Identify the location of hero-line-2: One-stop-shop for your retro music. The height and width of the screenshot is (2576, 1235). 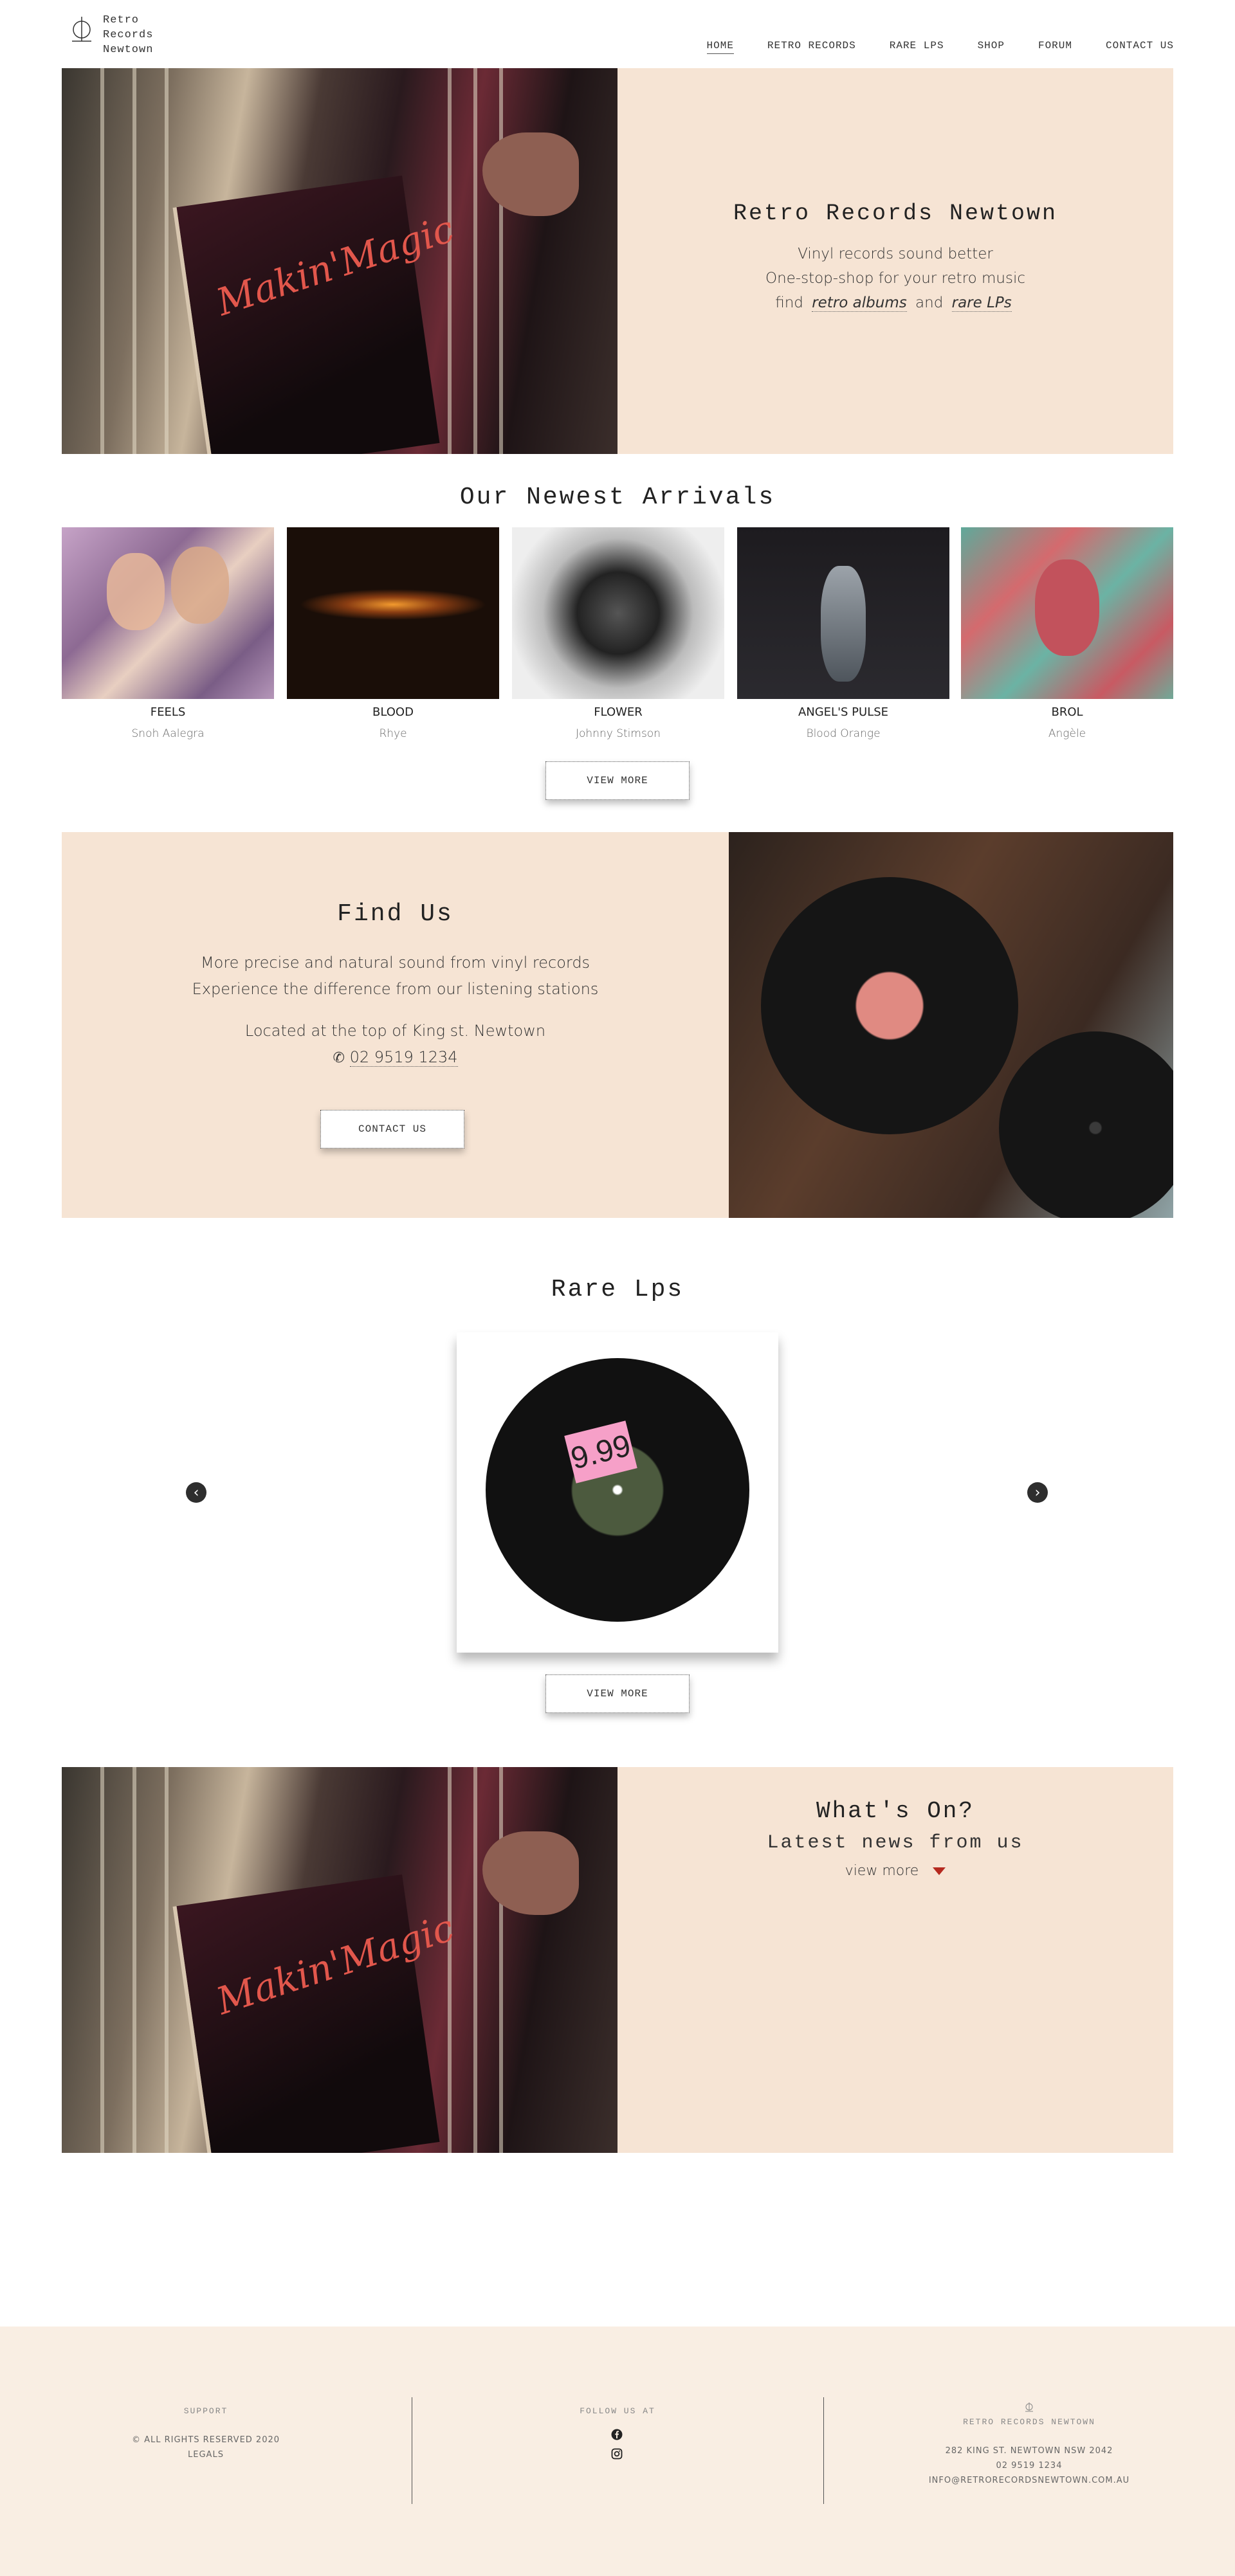
(895, 278).